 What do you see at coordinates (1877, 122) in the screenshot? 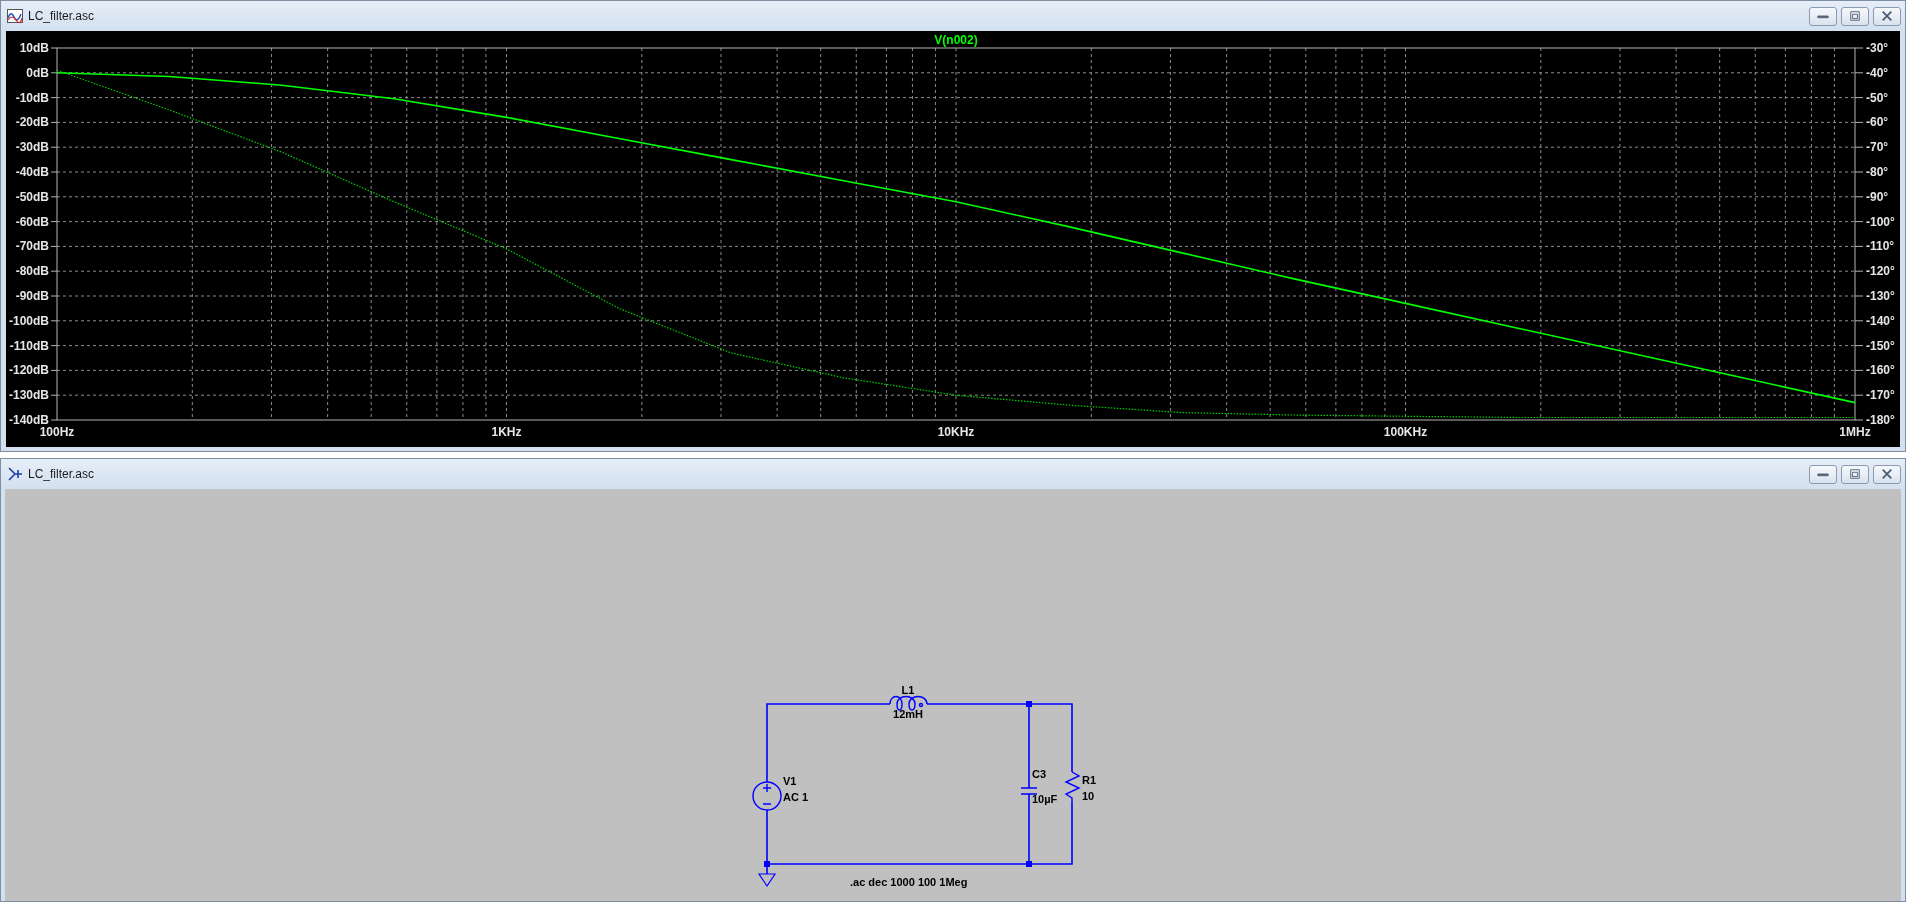
I see `phase-axis-label: -60°` at bounding box center [1877, 122].